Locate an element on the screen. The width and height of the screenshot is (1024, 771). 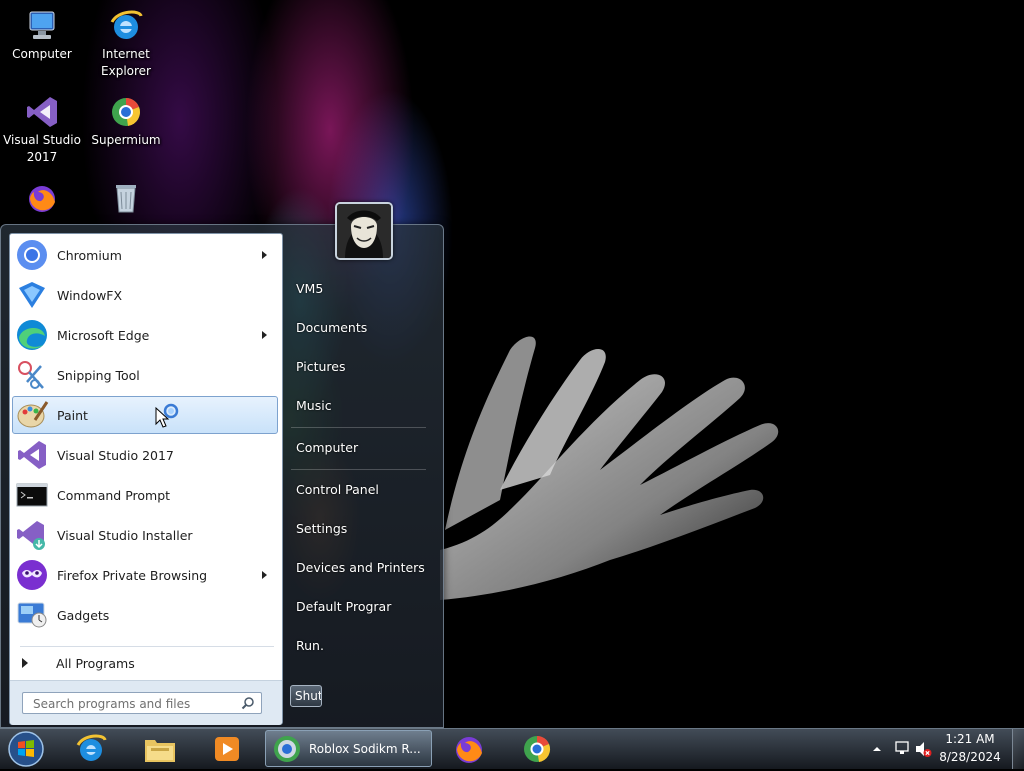
place-default-programs: Default Prograr is located at coordinates (361, 607).